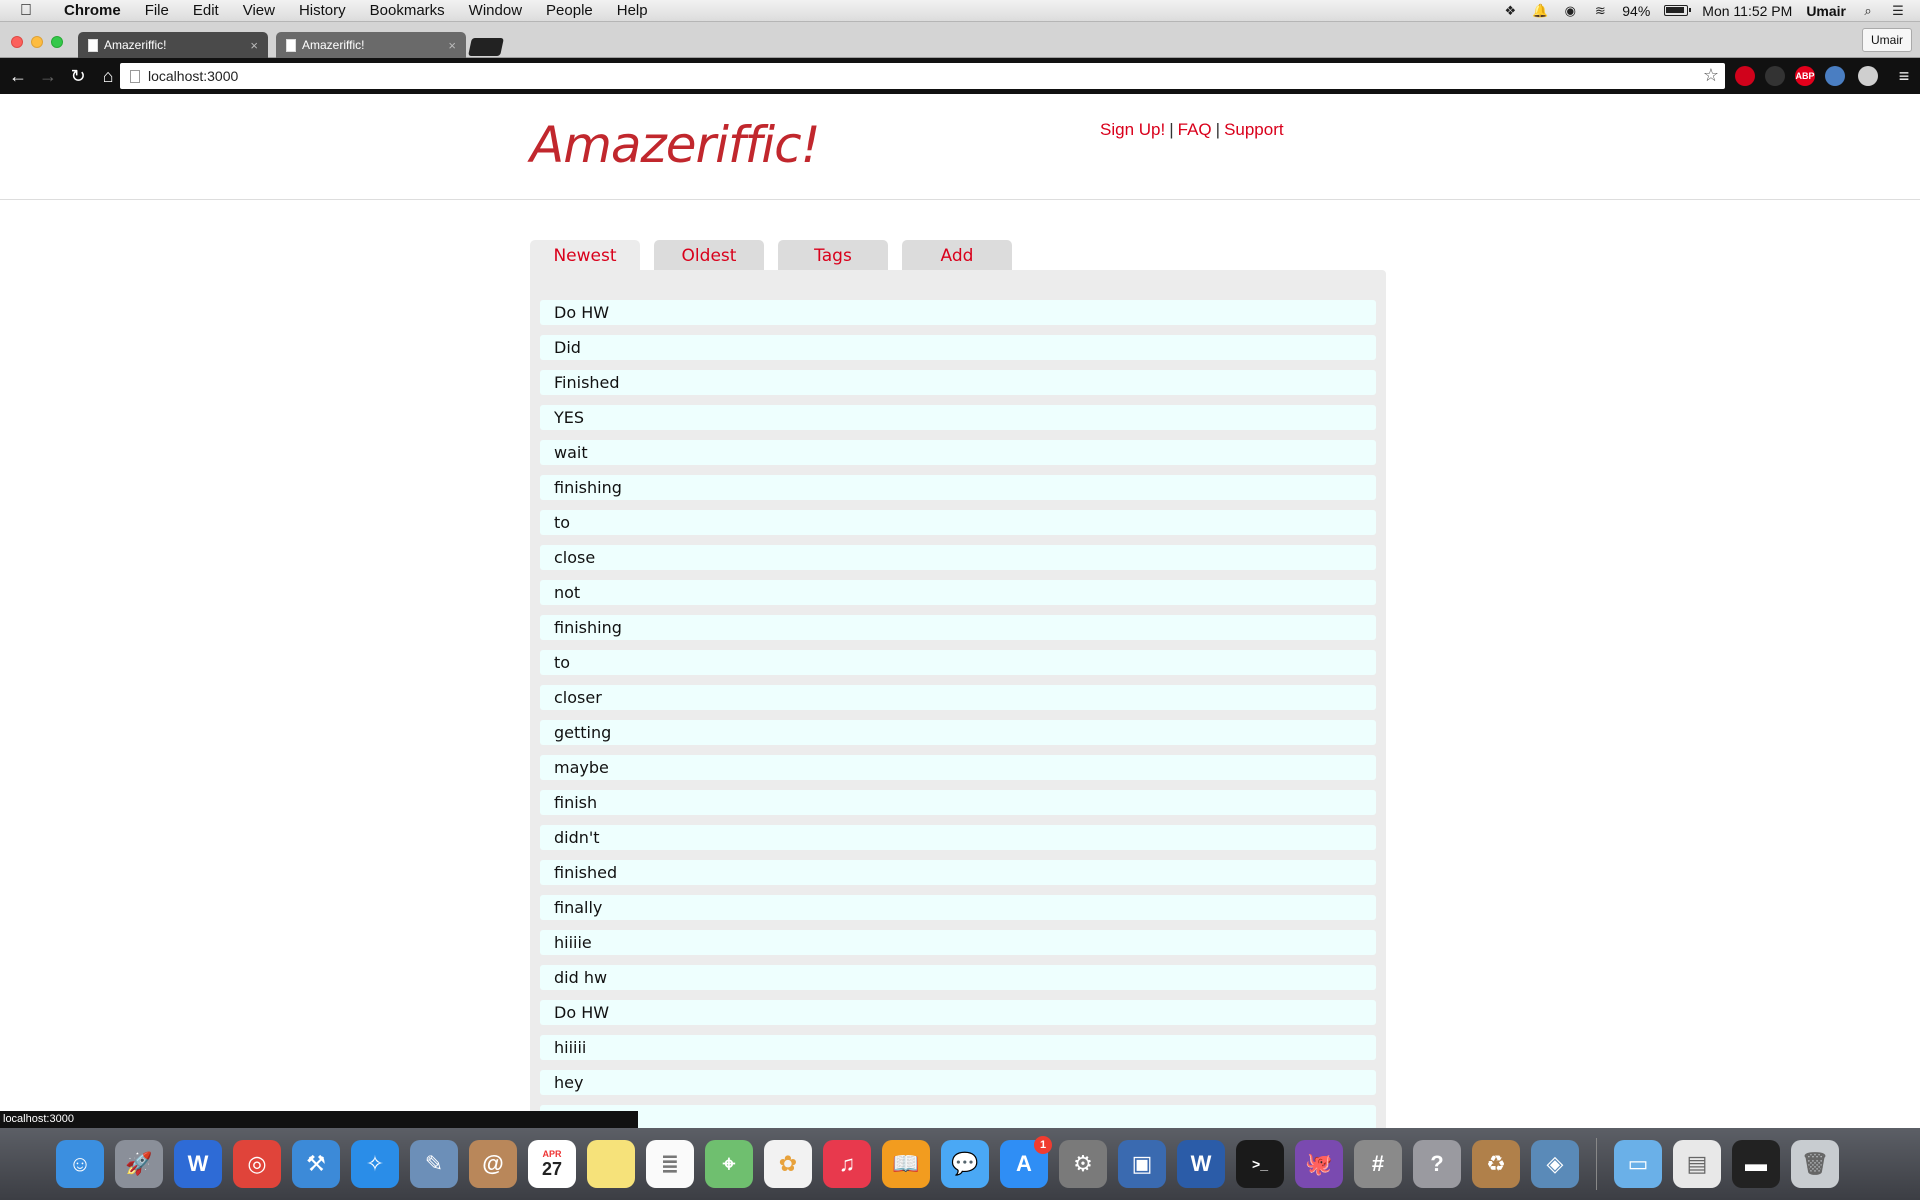  What do you see at coordinates (1083, 1164) in the screenshot?
I see `system-preferences-icon: ⚙` at bounding box center [1083, 1164].